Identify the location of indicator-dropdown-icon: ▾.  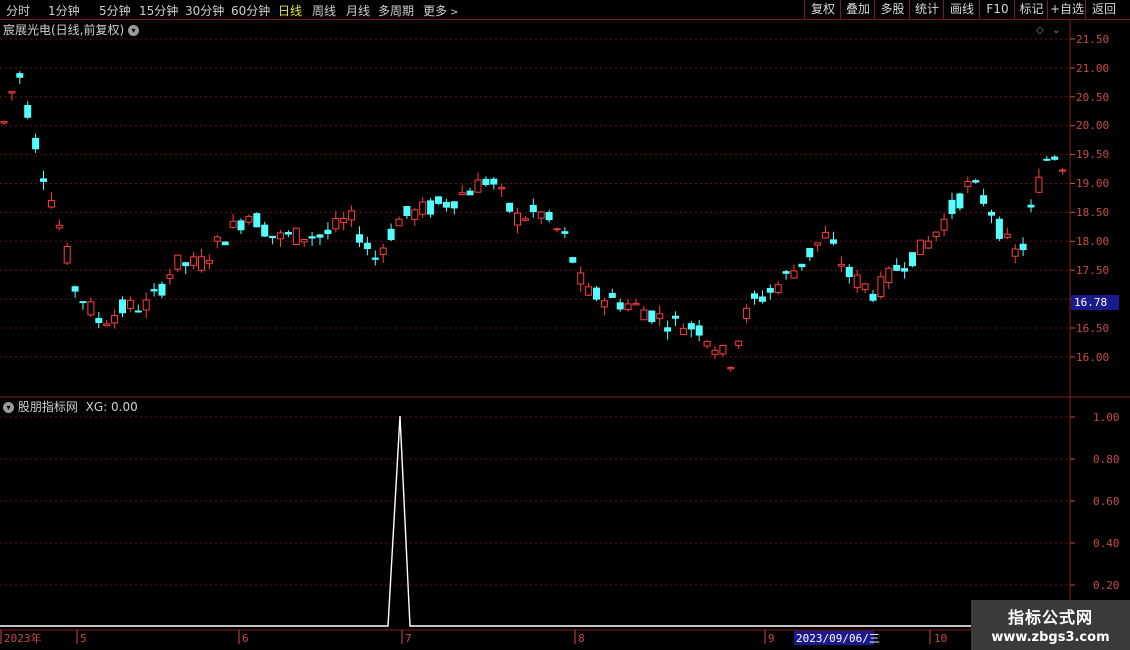
(8, 407).